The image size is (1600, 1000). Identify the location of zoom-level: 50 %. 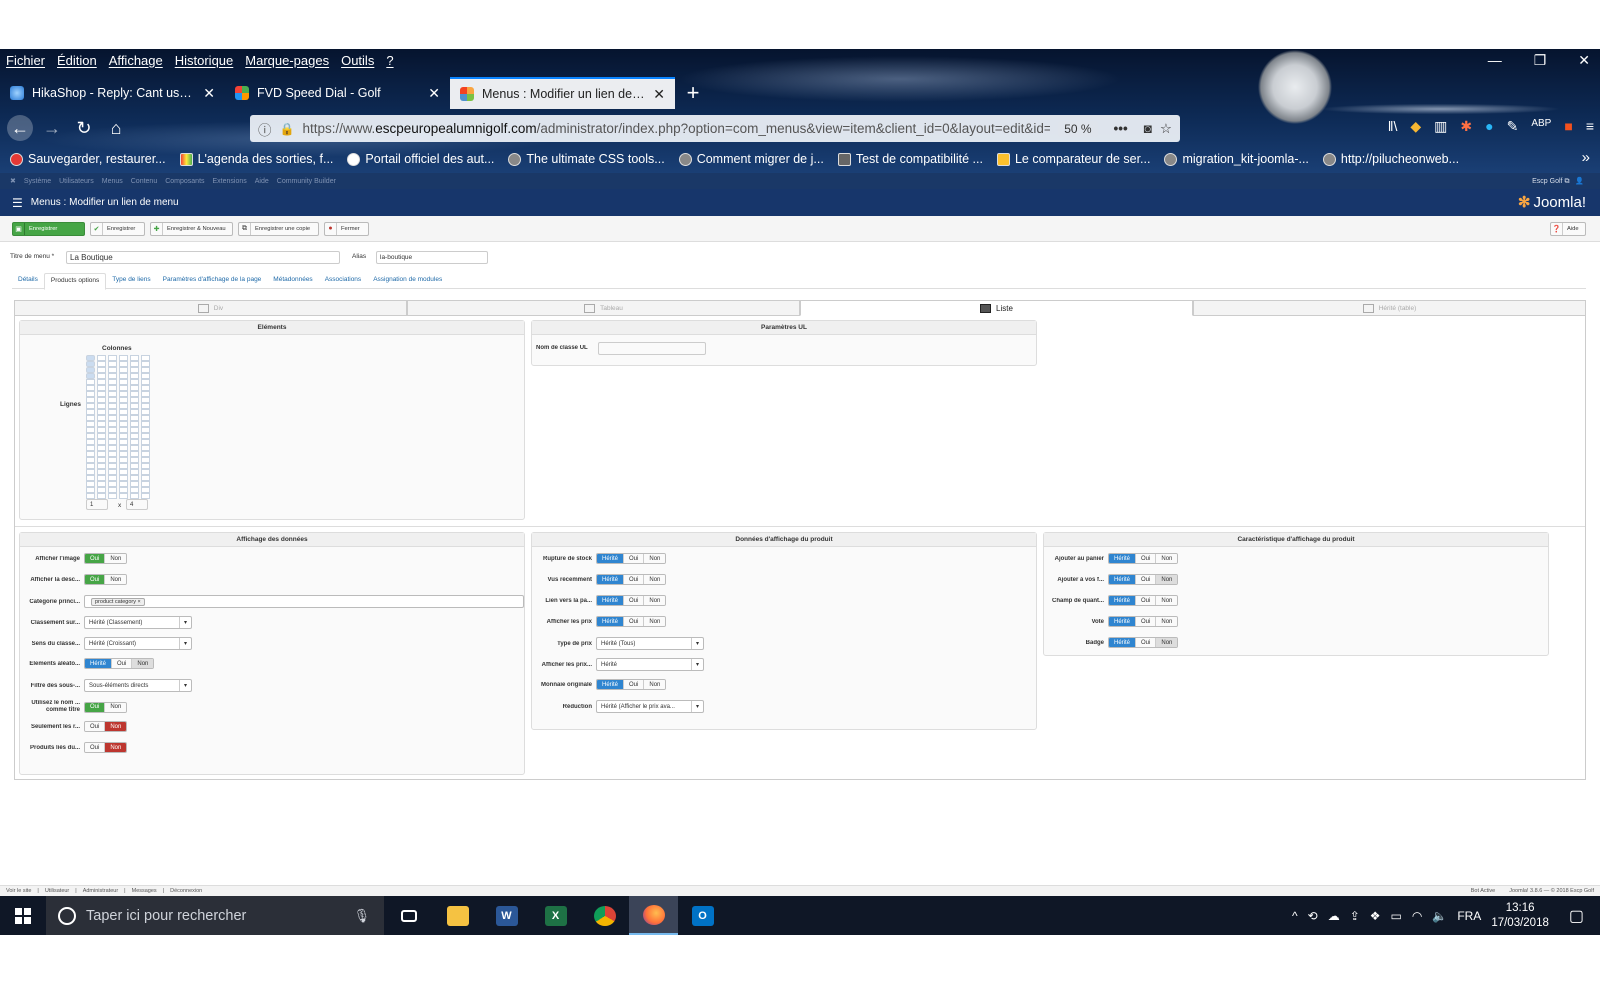
(1078, 128).